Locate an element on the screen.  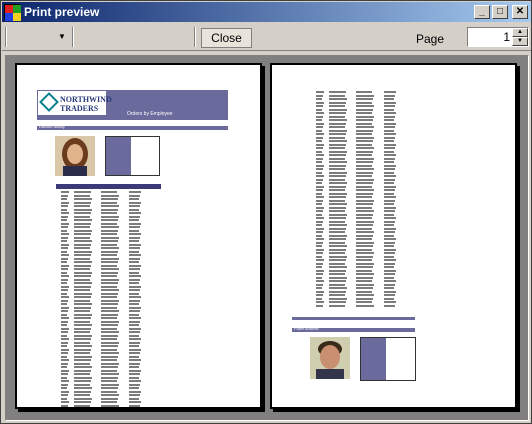
title-bar: Print preview _ □ ✕ is located at coordinates (266, 12).